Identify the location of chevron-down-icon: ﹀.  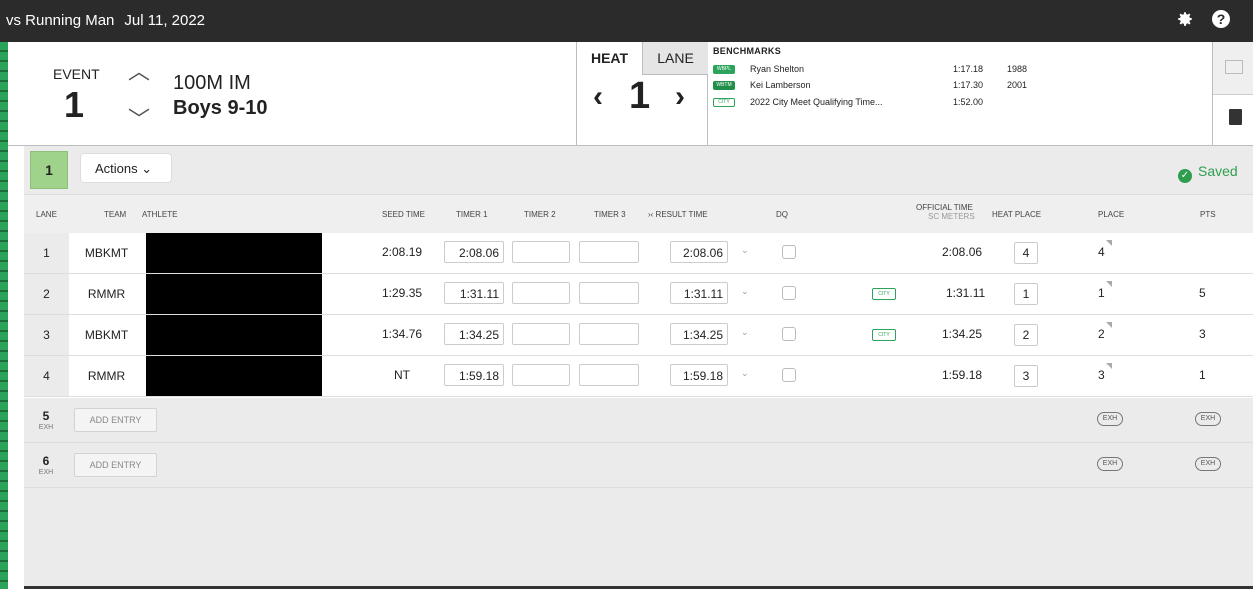
(139, 118).